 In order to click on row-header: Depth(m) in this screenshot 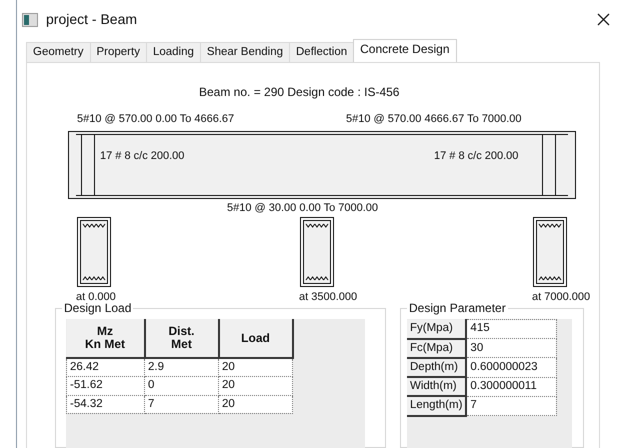, I will do `click(436, 367)`.